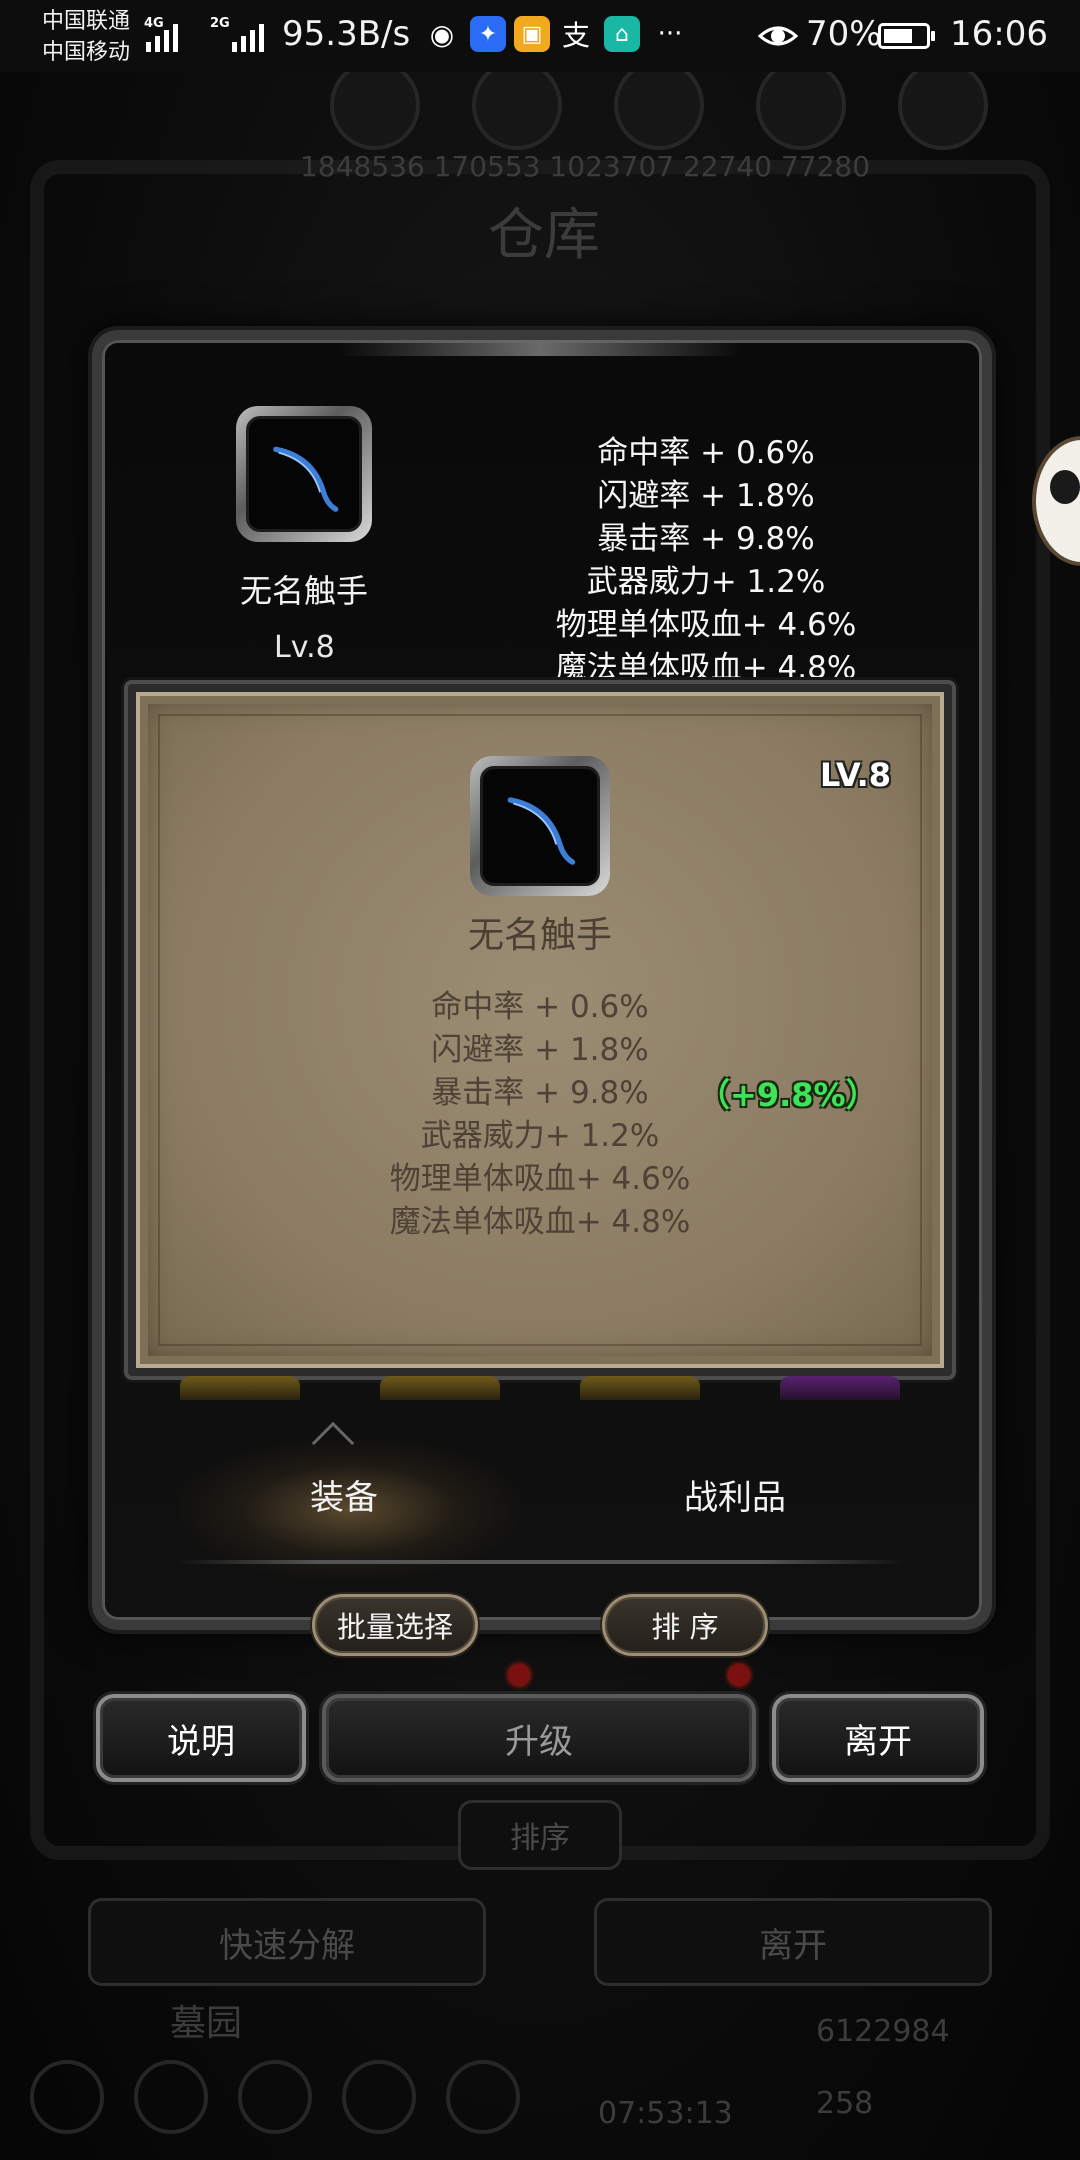  I want to click on battery-percent: 70%, so click(844, 34).